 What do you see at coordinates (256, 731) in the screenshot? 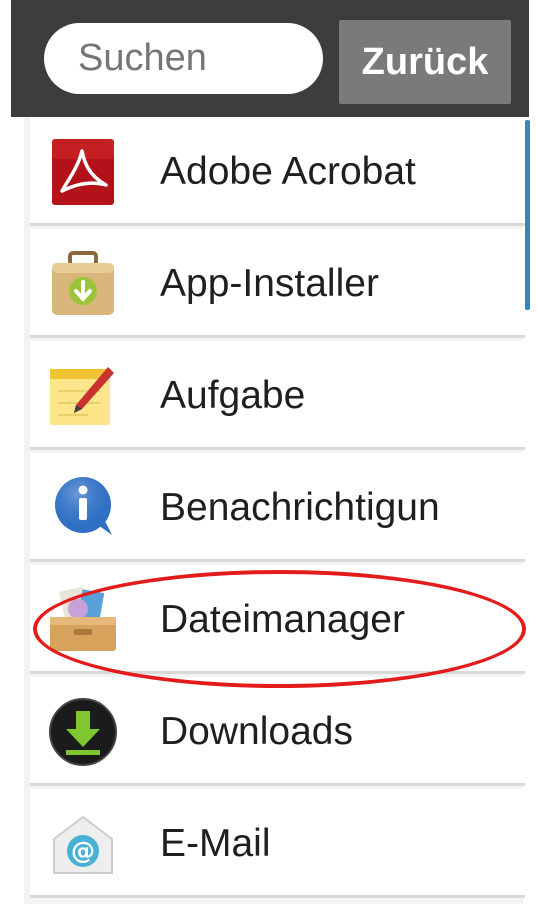
I see `app-label: Downloads` at bounding box center [256, 731].